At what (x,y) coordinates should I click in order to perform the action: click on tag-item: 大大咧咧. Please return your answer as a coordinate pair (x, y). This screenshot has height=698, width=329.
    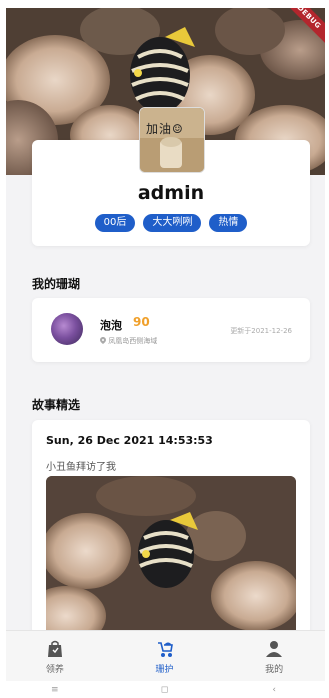
    Looking at the image, I should click on (172, 223).